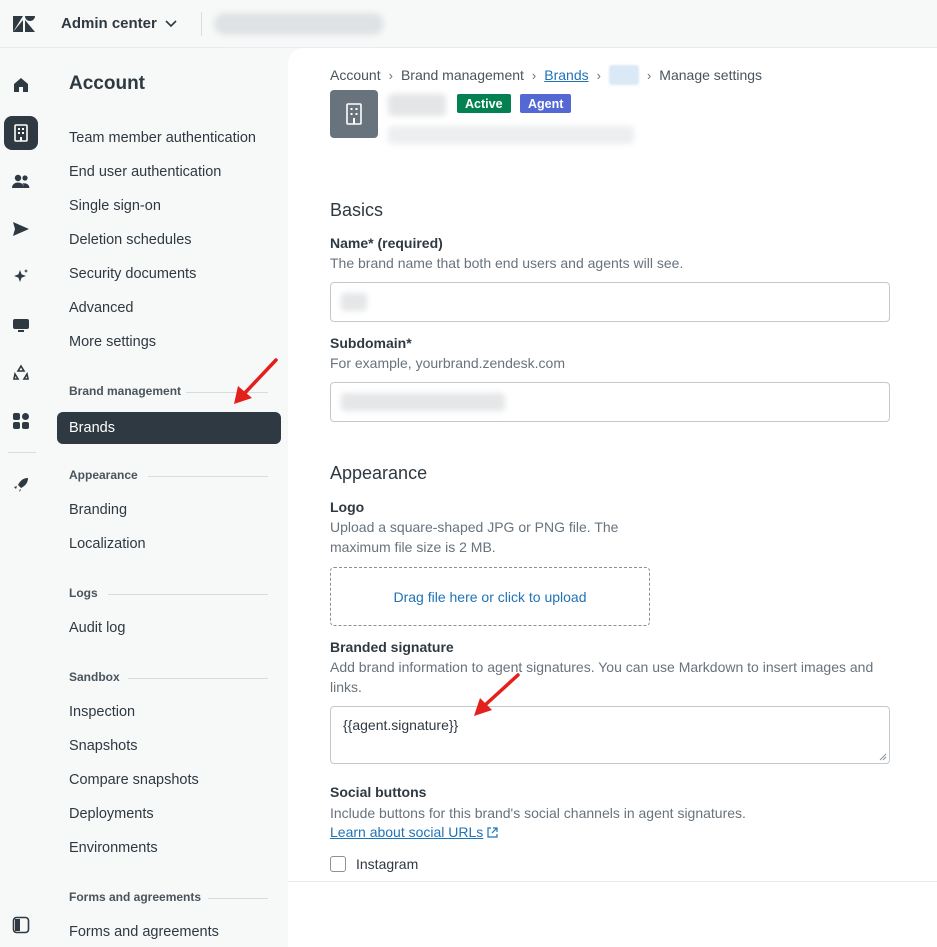 The image size is (937, 947). I want to click on recycle-icon, so click(21, 373).